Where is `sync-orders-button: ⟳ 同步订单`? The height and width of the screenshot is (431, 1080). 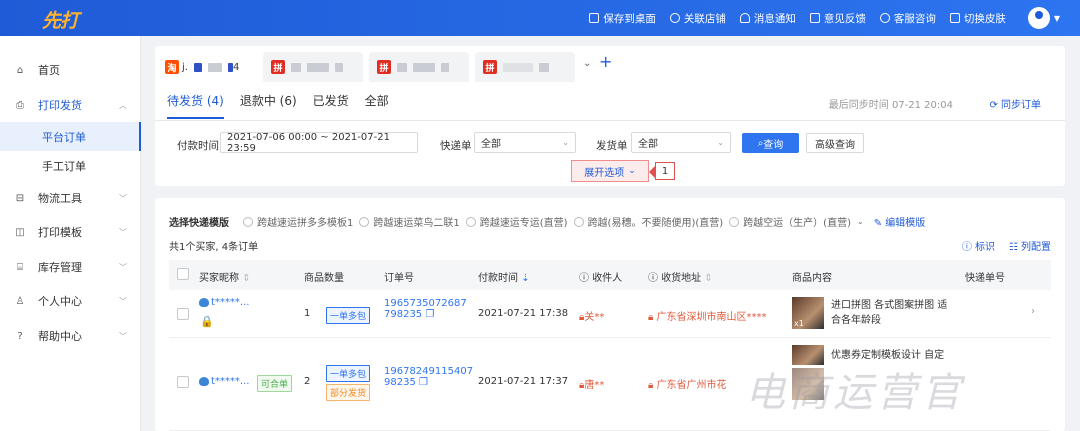
sync-orders-button: ⟳ 同步订单 is located at coordinates (1015, 103).